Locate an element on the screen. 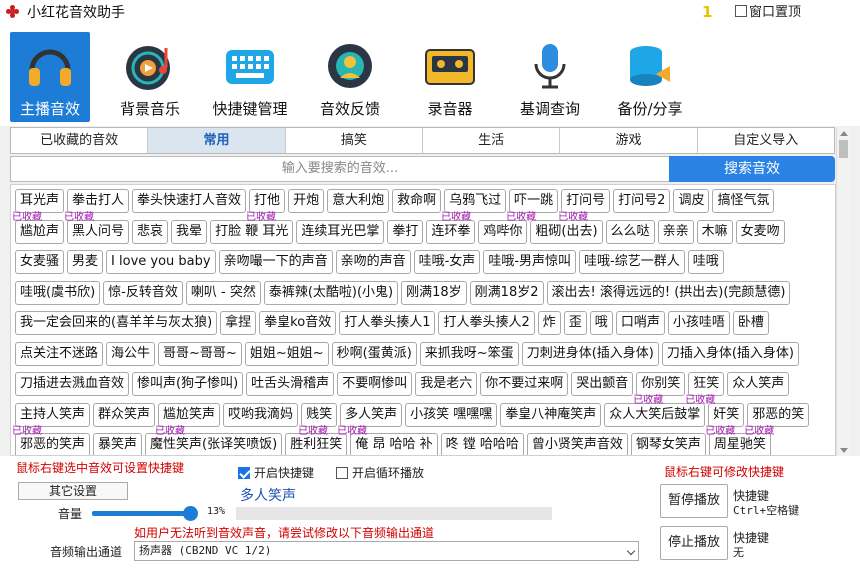 This screenshot has height=571, width=860. sound-button: 刚满18岁 is located at coordinates (434, 292).